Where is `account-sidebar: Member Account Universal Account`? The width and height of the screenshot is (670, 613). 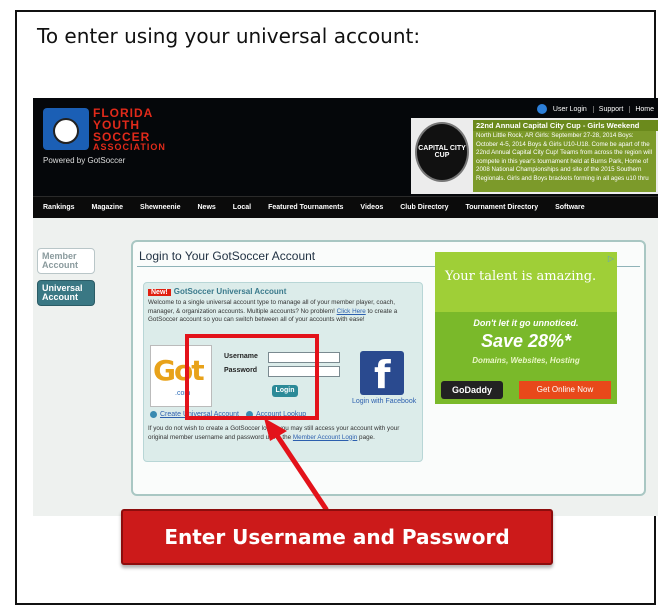 account-sidebar: Member Account Universal Account is located at coordinates (66, 280).